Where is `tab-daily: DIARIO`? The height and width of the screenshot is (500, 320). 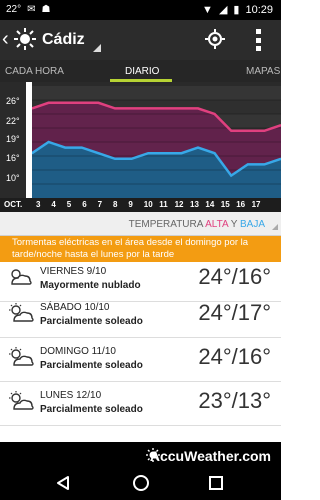 tab-daily: DIARIO is located at coordinates (142, 71).